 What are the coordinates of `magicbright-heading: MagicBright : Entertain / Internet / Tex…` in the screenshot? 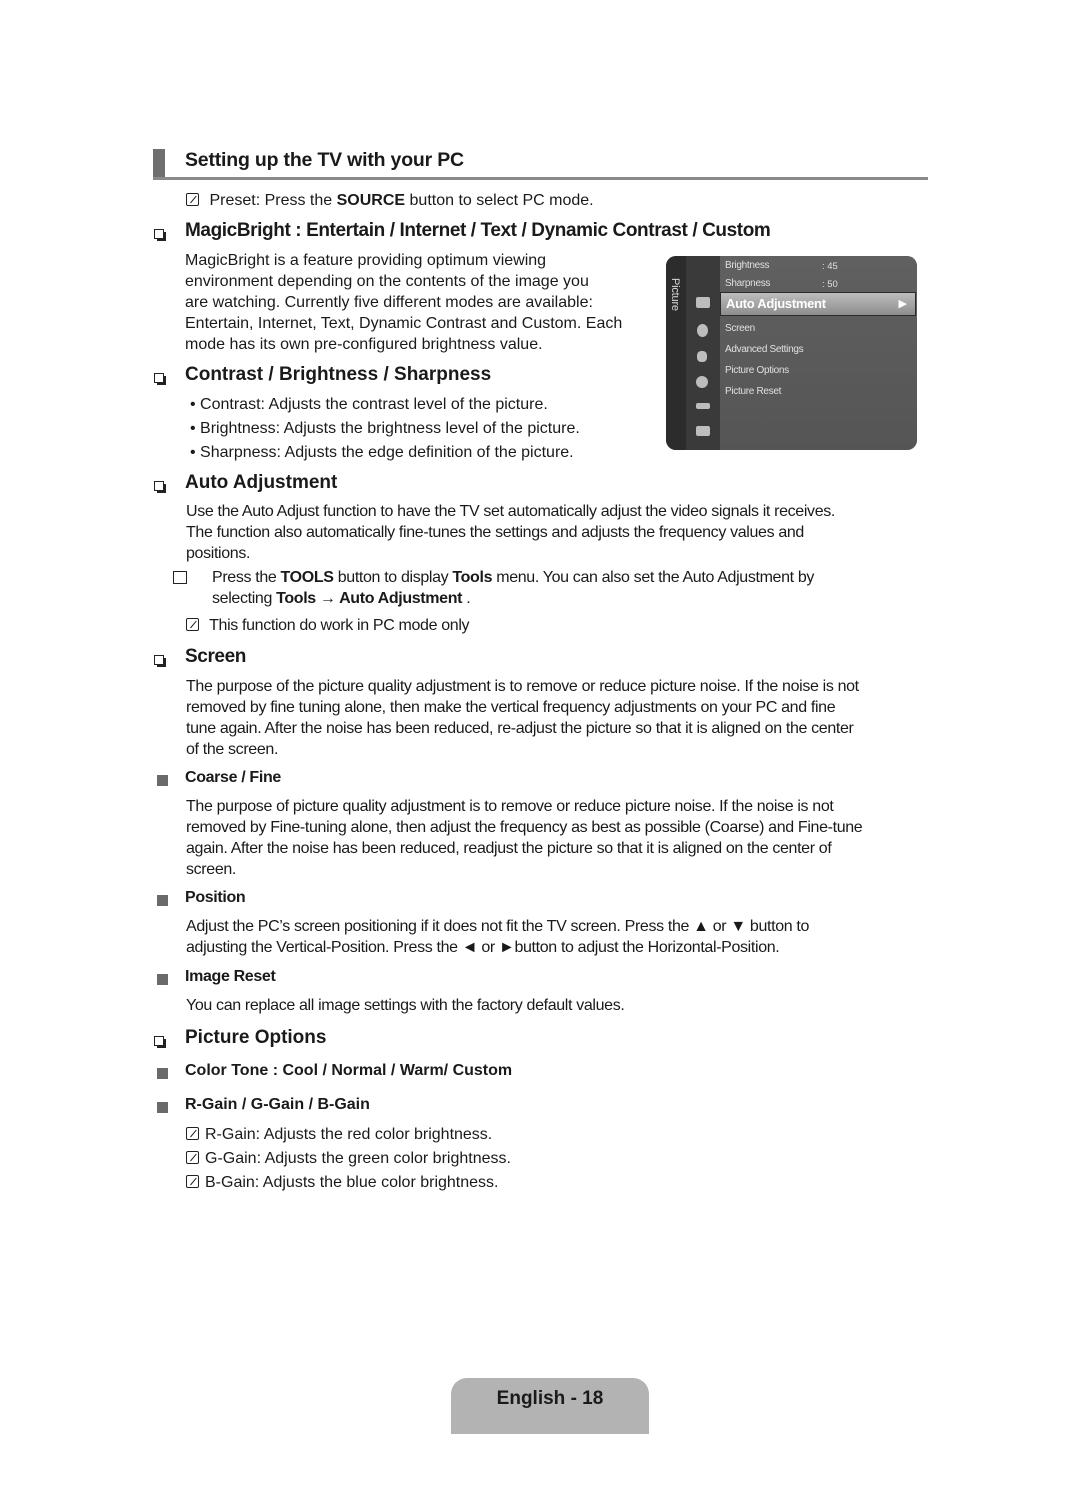 It's located at (478, 230).